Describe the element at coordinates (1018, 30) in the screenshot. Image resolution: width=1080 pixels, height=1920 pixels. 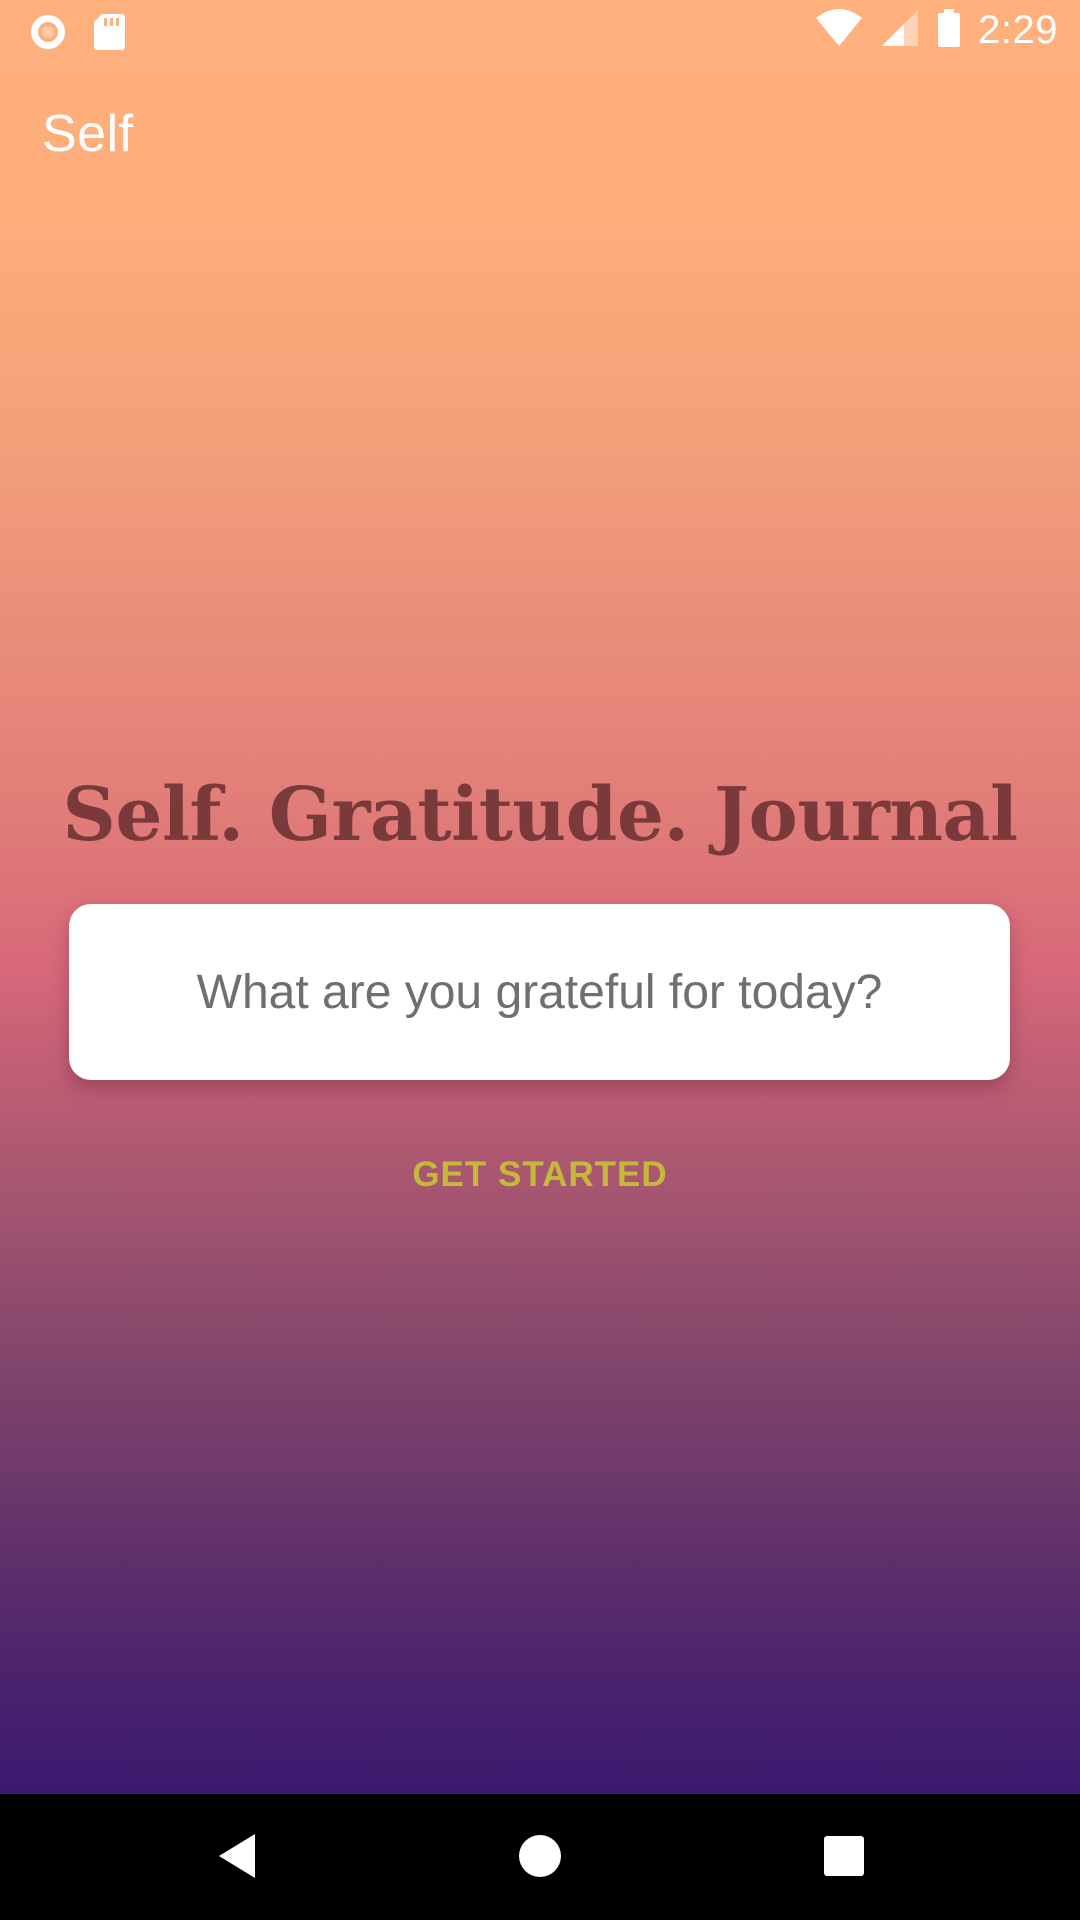
I see `status-time: 2:29` at that location.